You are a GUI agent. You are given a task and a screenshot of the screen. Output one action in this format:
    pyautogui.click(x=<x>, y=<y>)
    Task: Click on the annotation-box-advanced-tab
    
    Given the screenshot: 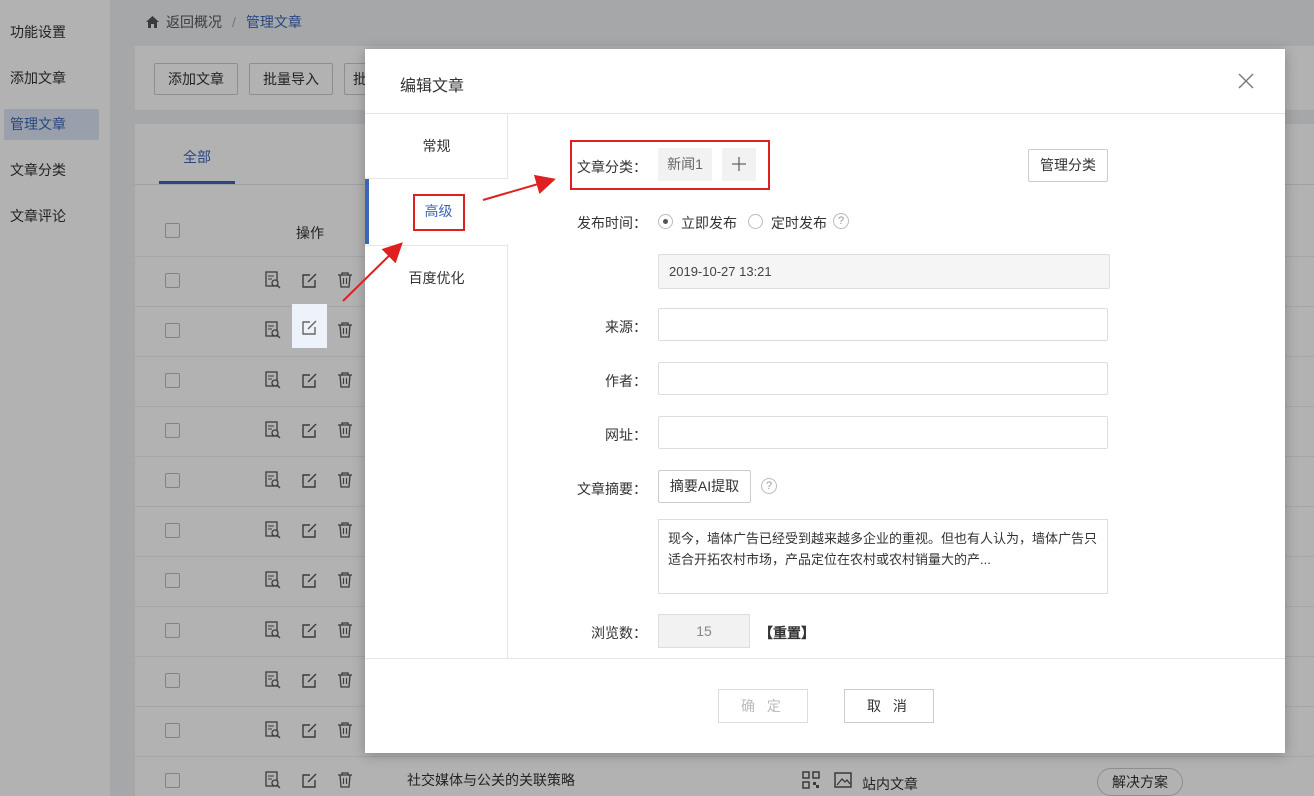 What is the action you would take?
    pyautogui.click(x=439, y=212)
    